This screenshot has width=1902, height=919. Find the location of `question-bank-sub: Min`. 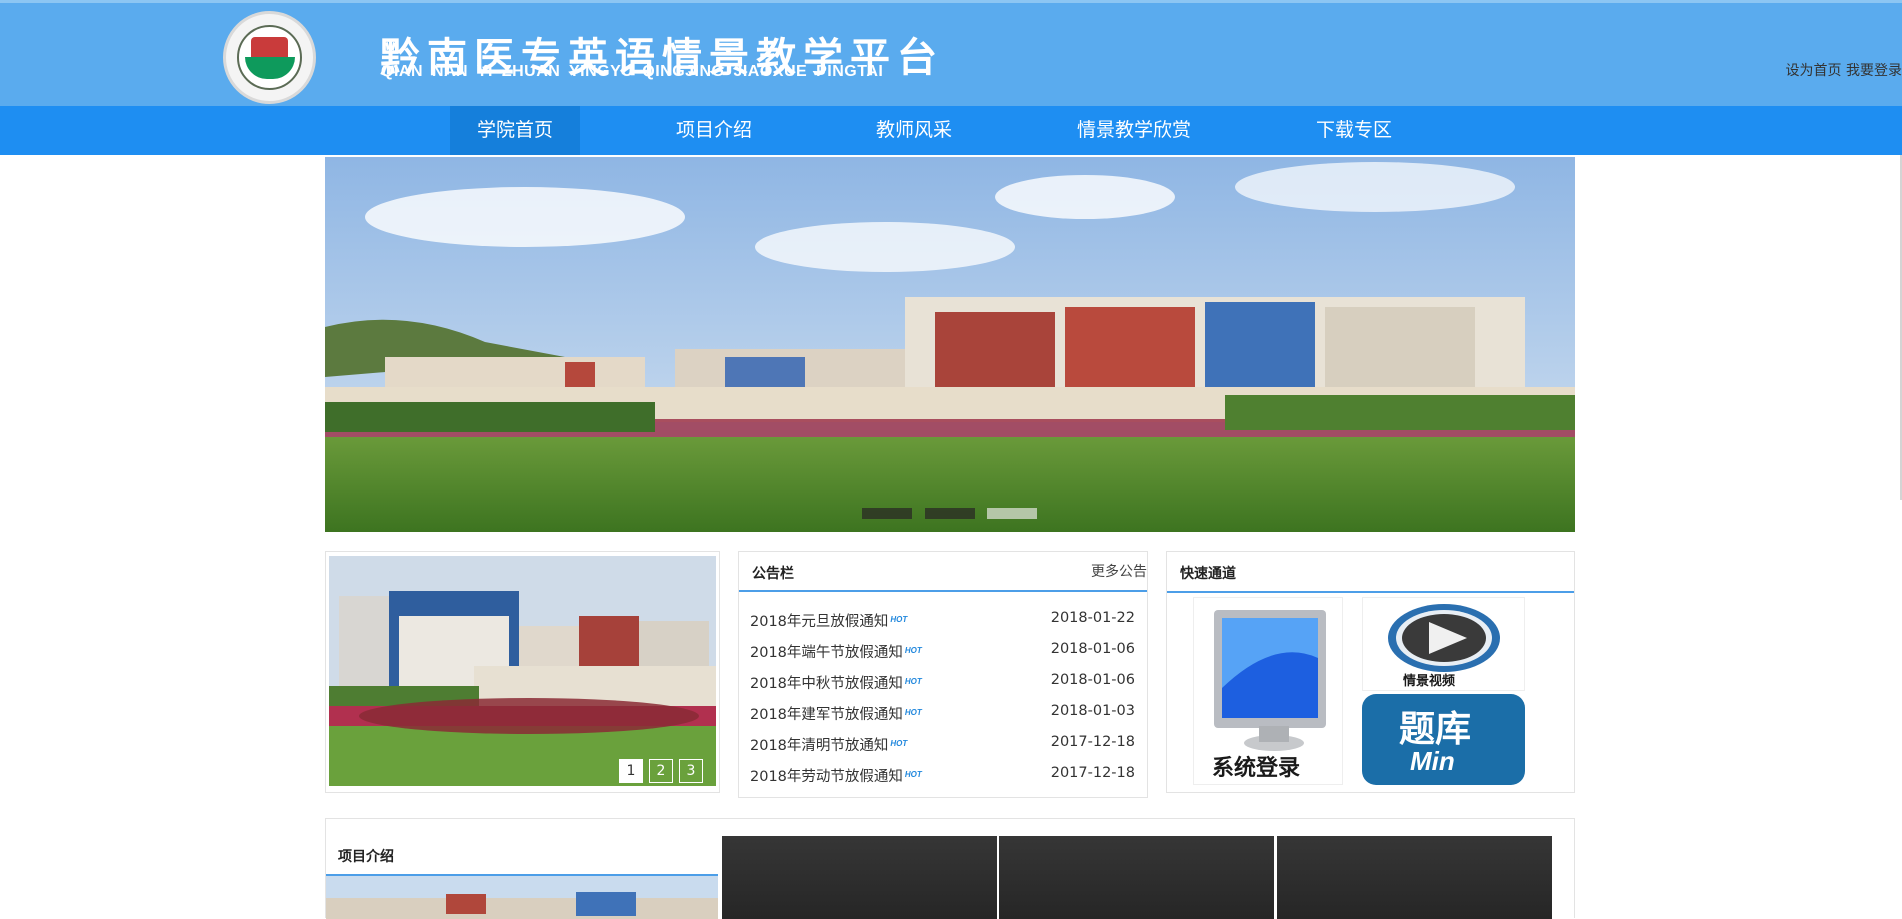

question-bank-sub: Min is located at coordinates (1432, 761).